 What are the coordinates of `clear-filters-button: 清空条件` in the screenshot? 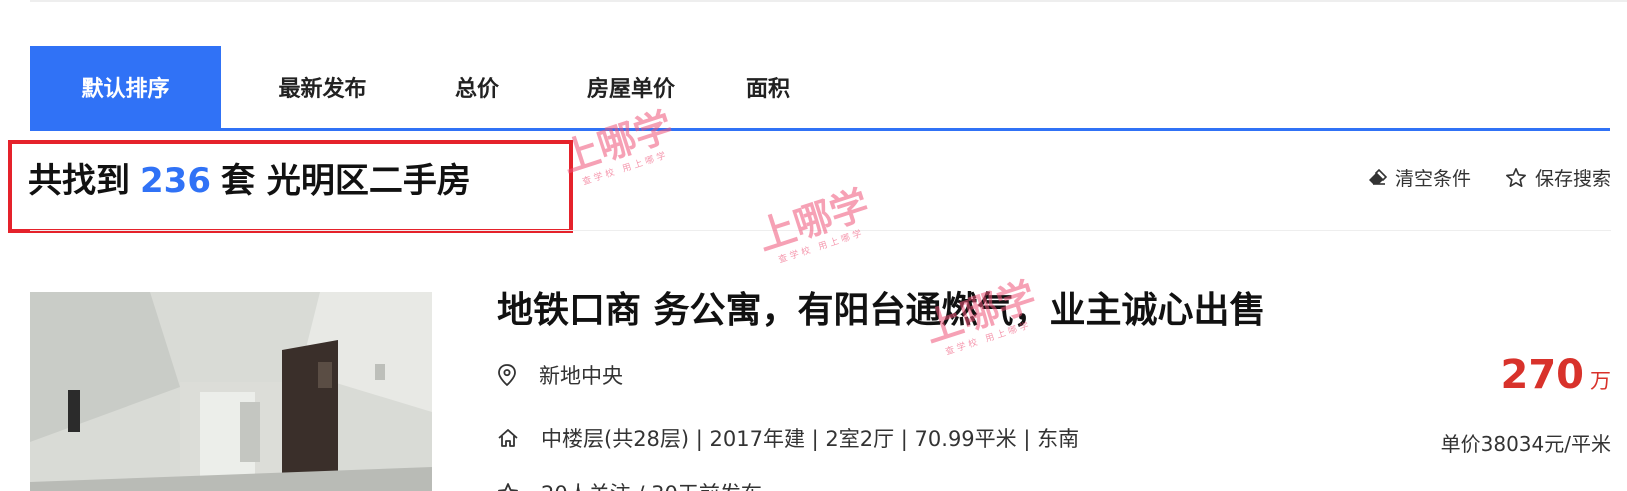 It's located at (1419, 177).